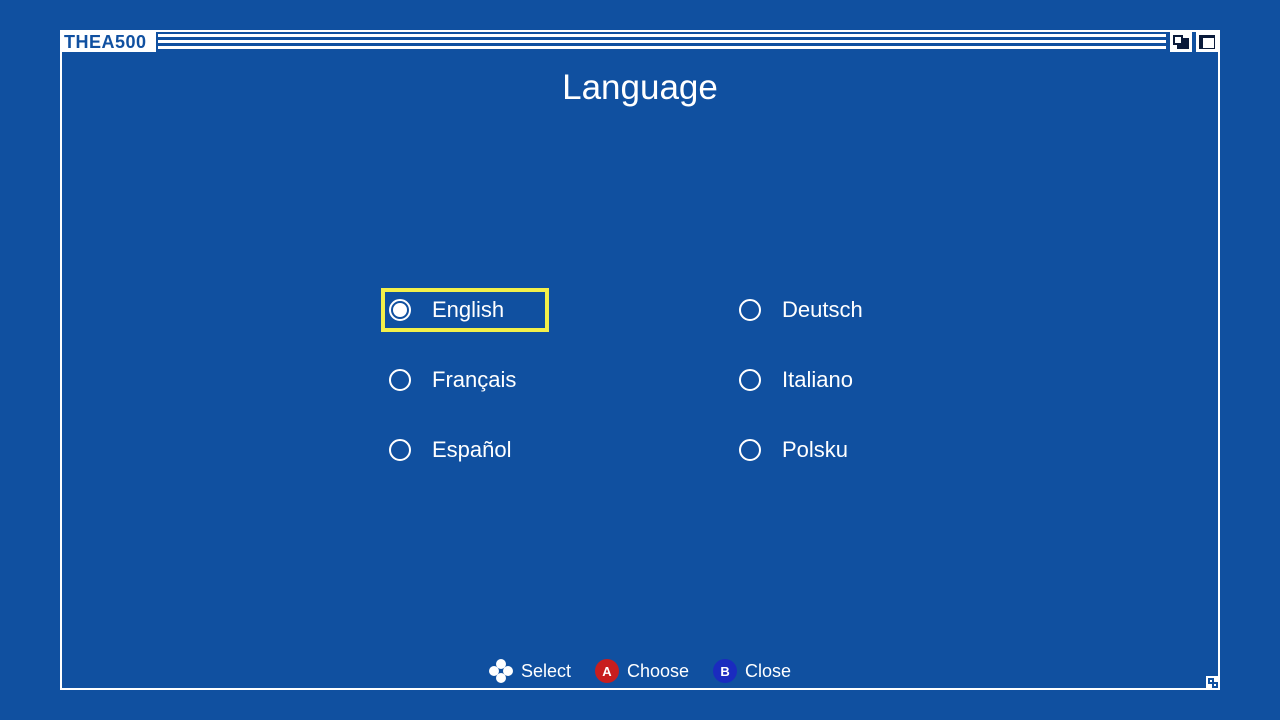 The height and width of the screenshot is (720, 1280). What do you see at coordinates (768, 670) in the screenshot?
I see `close-hint-label: Close` at bounding box center [768, 670].